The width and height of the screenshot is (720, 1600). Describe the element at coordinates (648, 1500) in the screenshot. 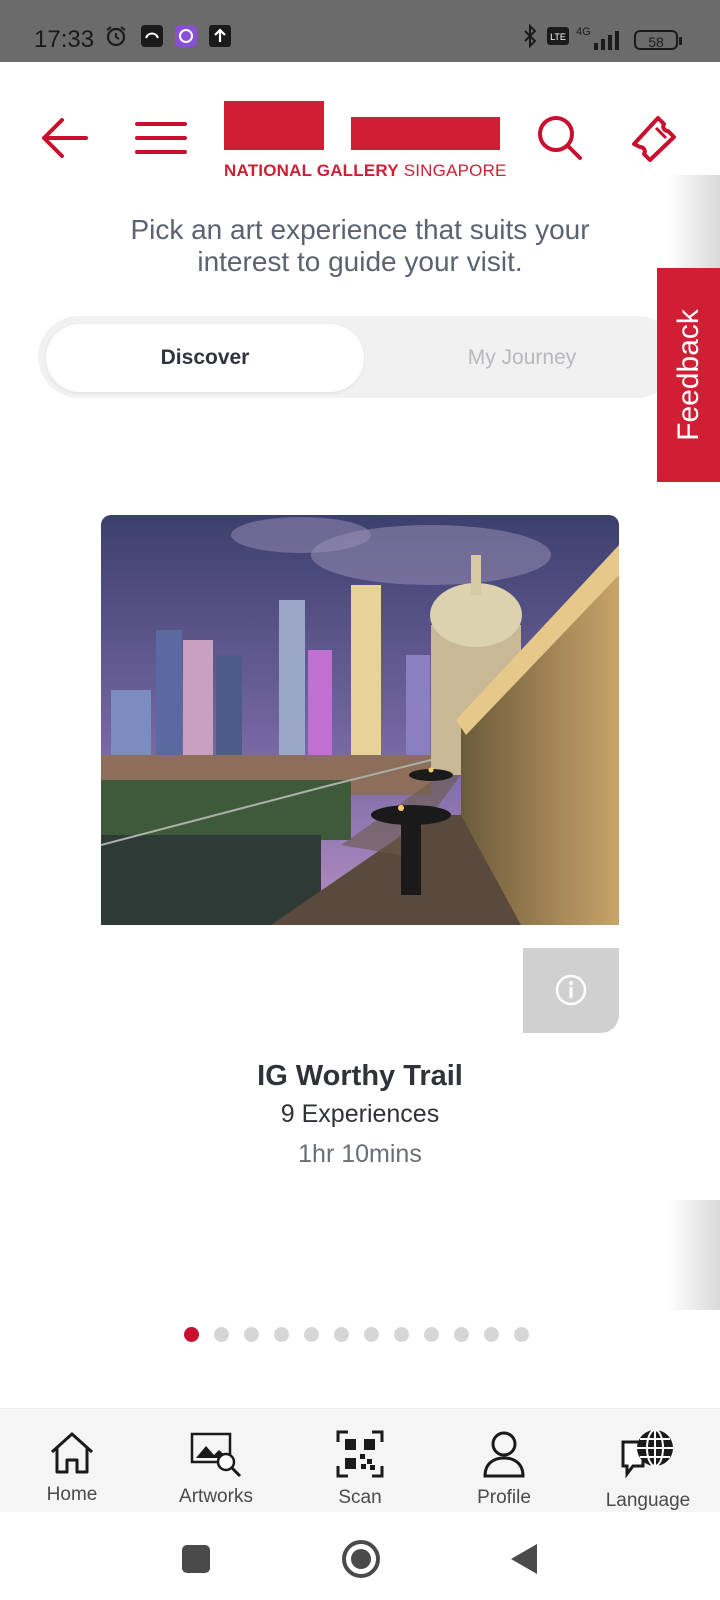

I see `nav-language-label: Language` at that location.